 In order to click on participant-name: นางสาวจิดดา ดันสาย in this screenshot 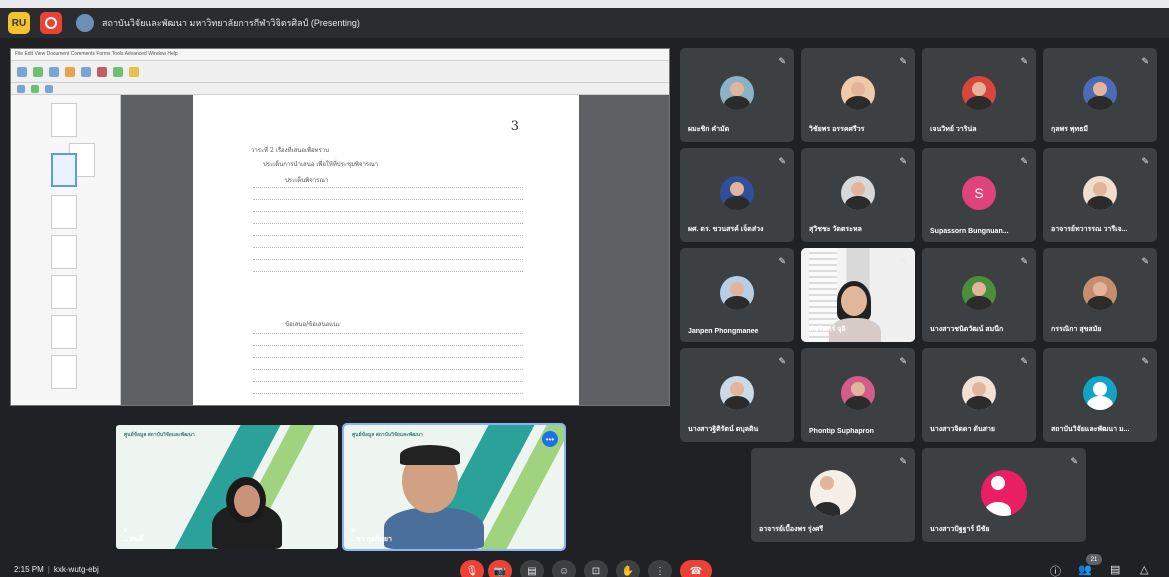, I will do `click(962, 429)`.